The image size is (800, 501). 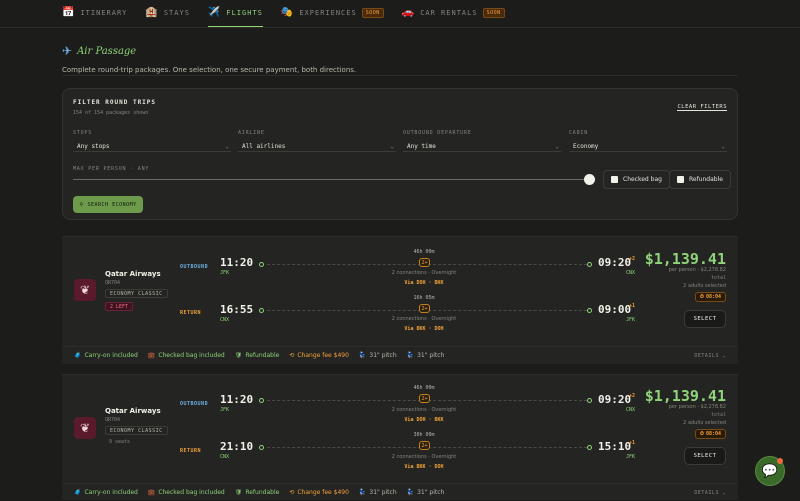 What do you see at coordinates (237, 309) in the screenshot?
I see `departure-time: 16:55` at bounding box center [237, 309].